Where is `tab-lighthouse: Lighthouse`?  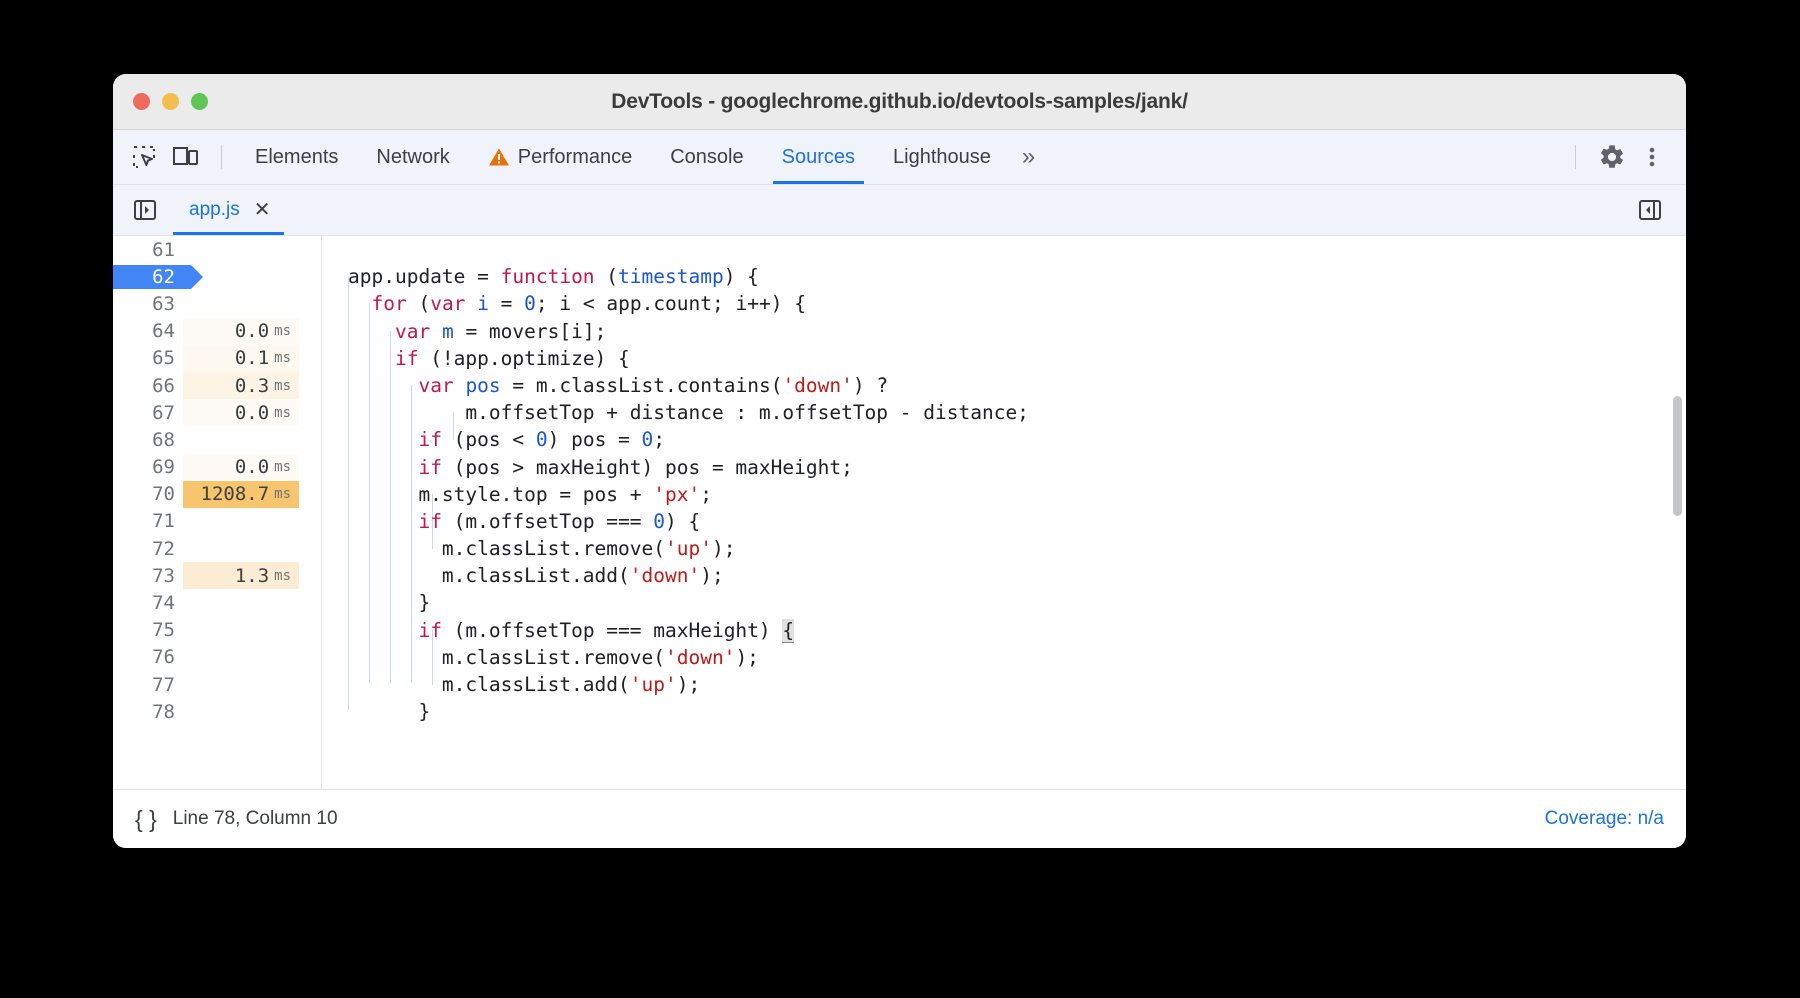
tab-lighthouse: Lighthouse is located at coordinates (942, 157).